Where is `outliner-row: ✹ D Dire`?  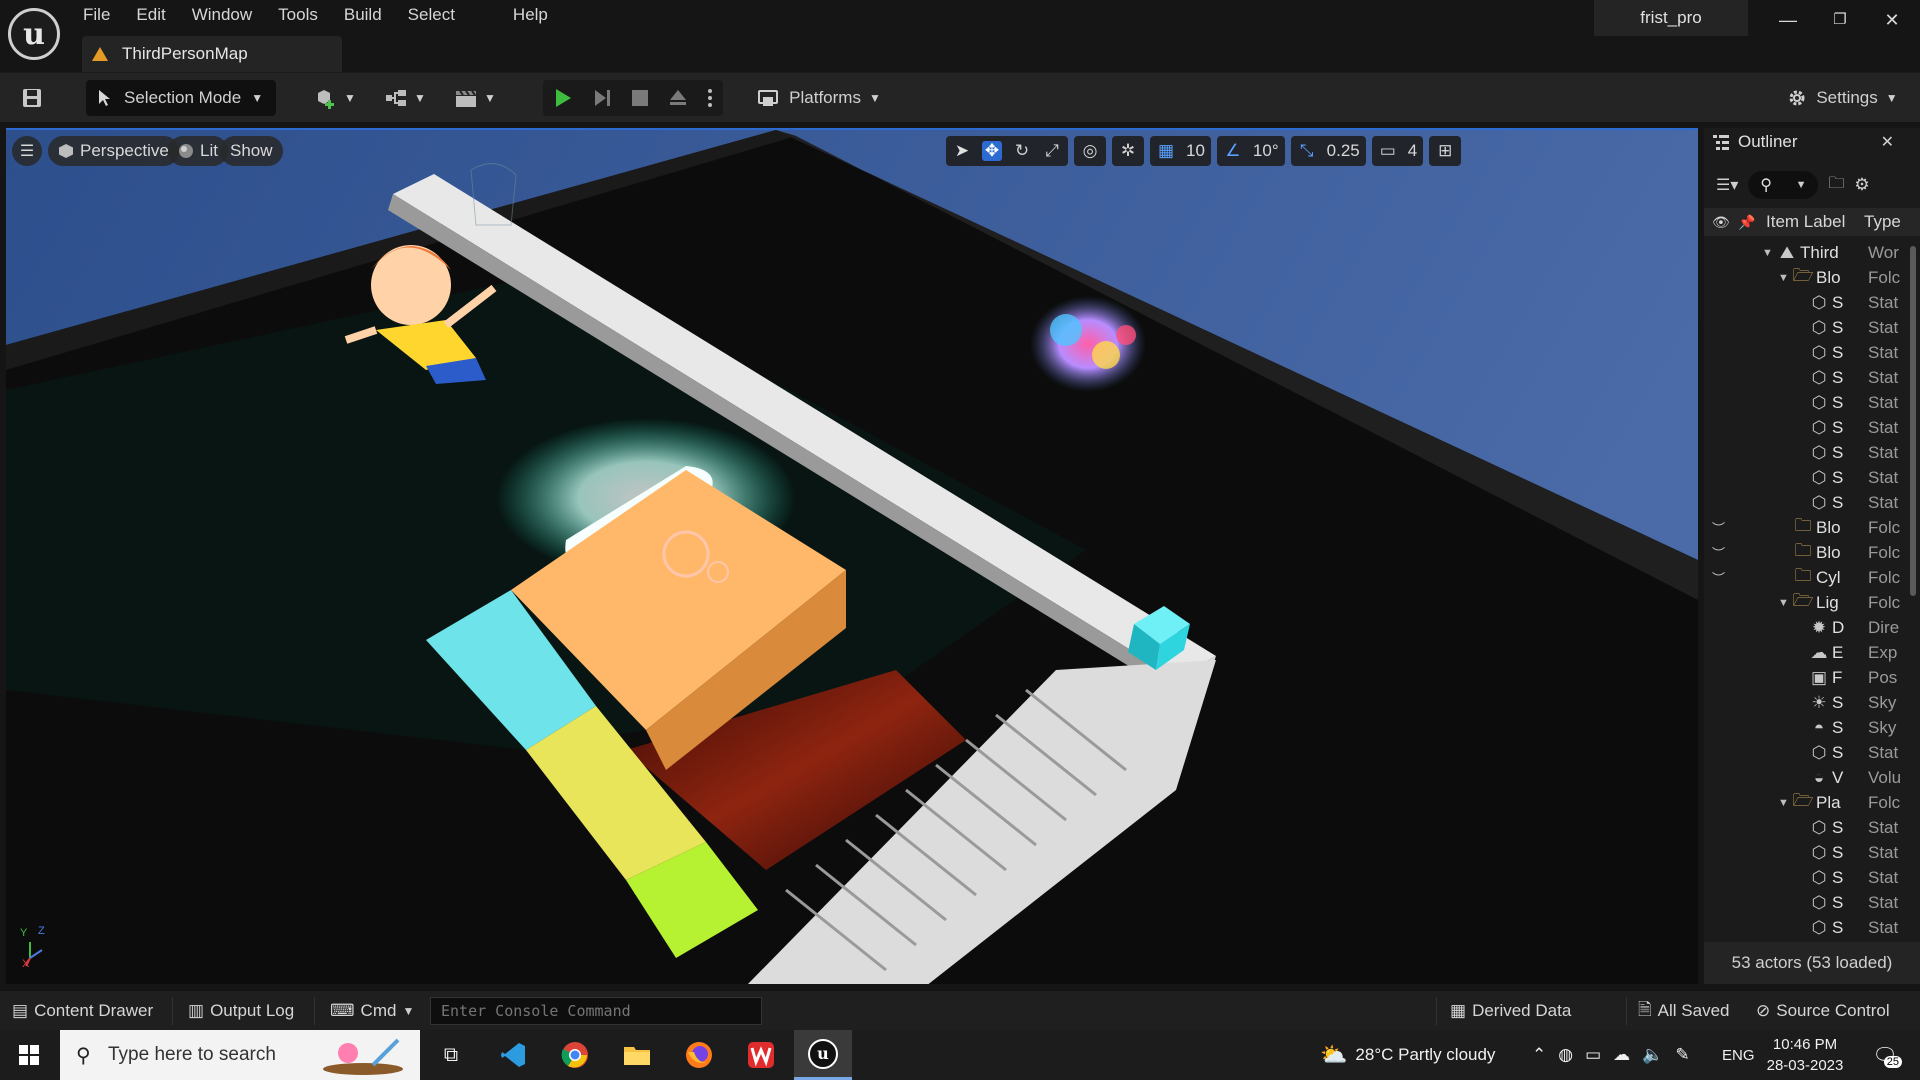
outliner-row: ✹ D Dire is located at coordinates (1804, 627).